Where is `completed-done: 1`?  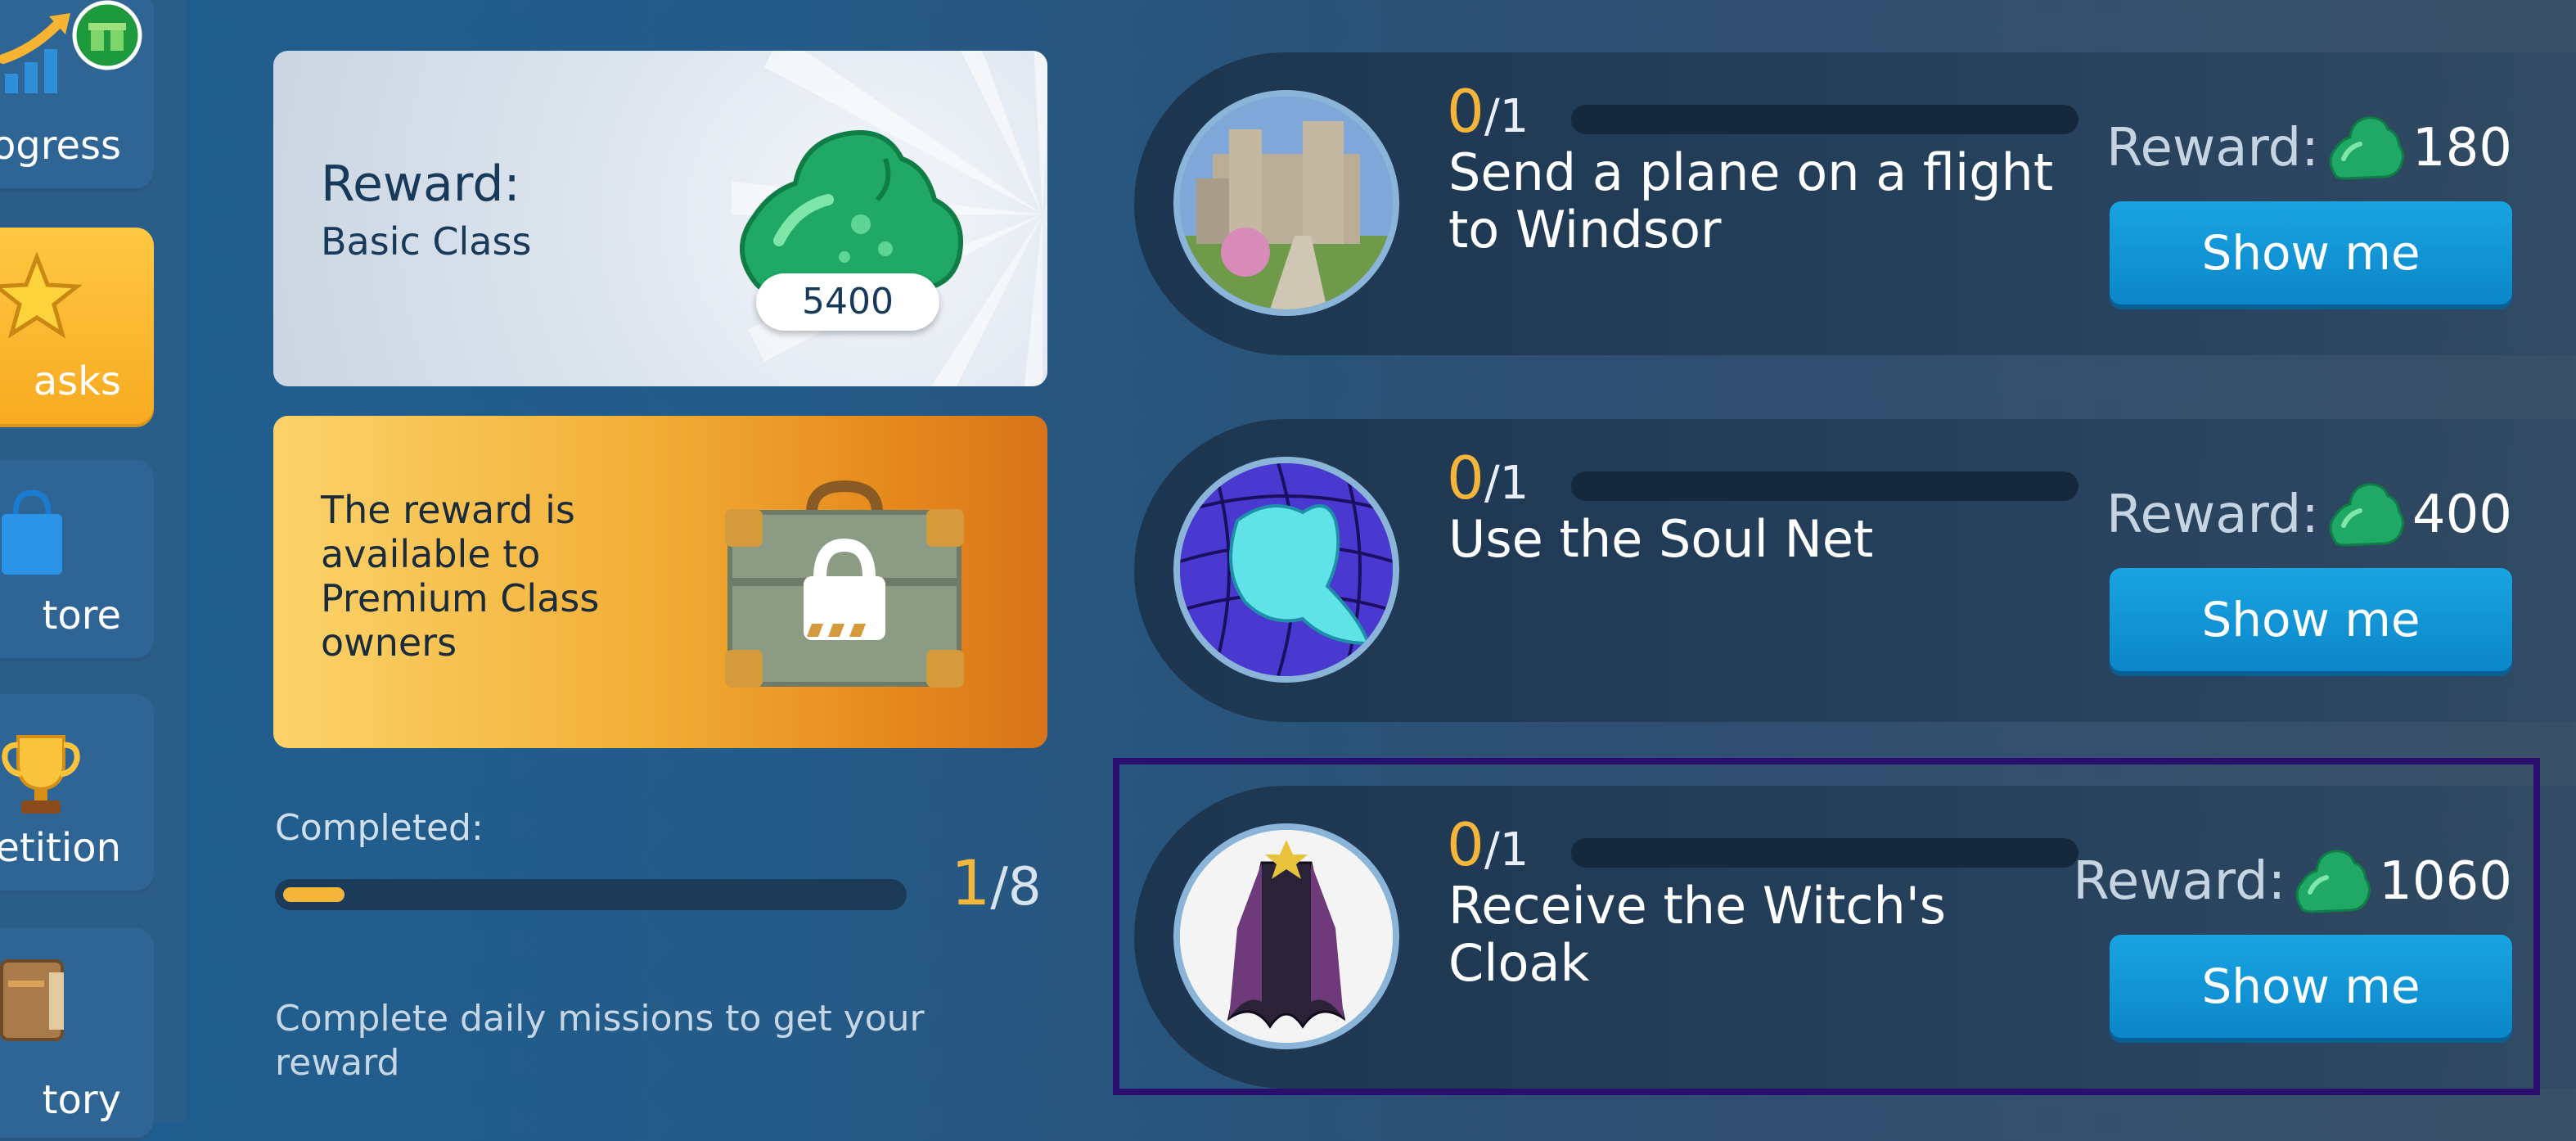 completed-done: 1 is located at coordinates (971, 882).